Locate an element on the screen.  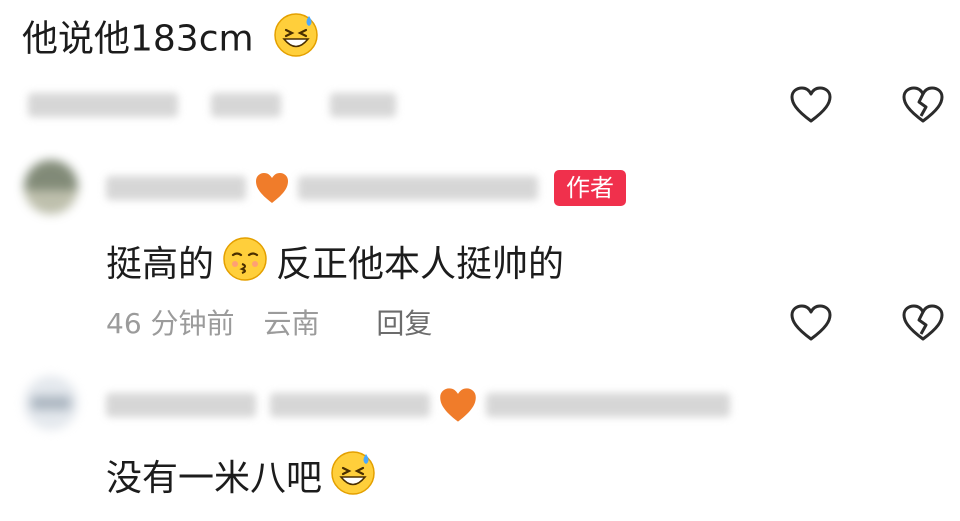
reply-1-header: 作者 is located at coordinates (366, 188).